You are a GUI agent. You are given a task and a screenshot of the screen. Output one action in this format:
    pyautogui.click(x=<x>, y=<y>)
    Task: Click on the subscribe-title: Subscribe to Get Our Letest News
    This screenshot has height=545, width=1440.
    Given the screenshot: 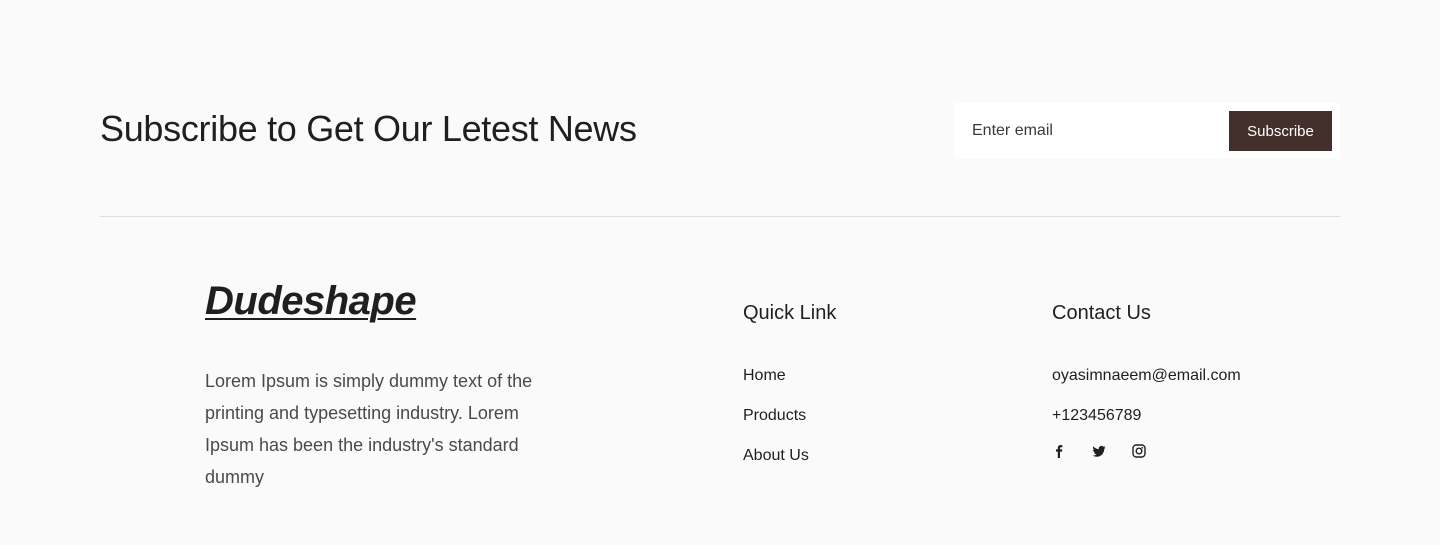 What is the action you would take?
    pyautogui.click(x=368, y=128)
    